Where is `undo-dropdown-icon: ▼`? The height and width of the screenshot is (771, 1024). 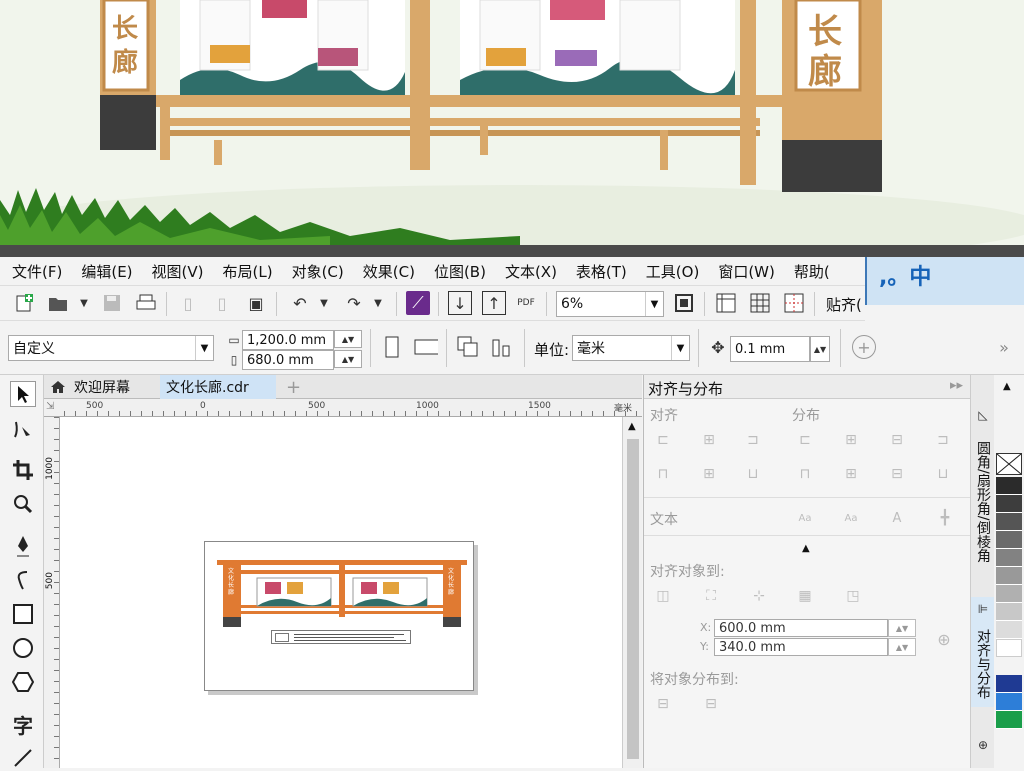 undo-dropdown-icon: ▼ is located at coordinates (324, 303).